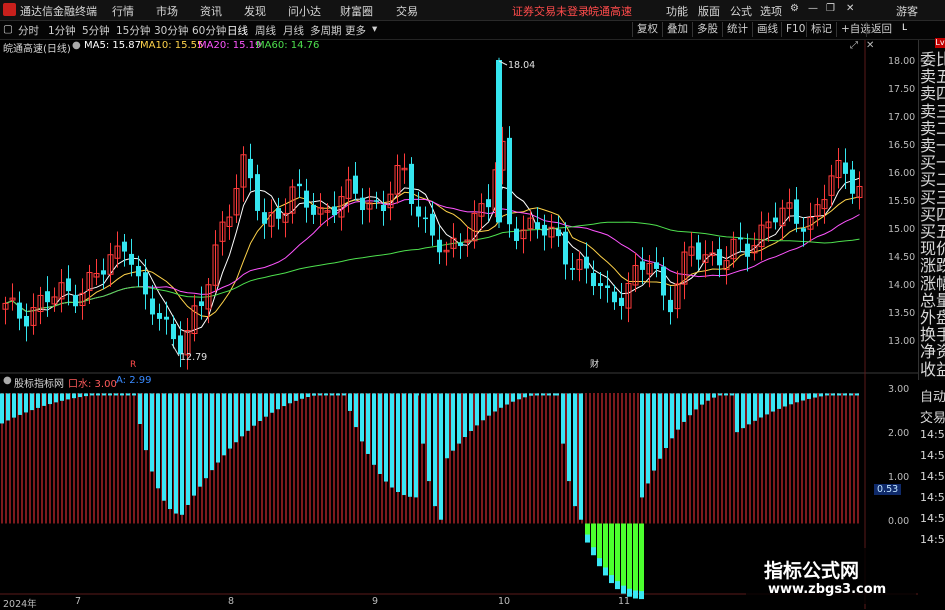 This screenshot has height=610, width=945. Describe the element at coordinates (9, 9) in the screenshot. I see `app-logo-icon` at that location.